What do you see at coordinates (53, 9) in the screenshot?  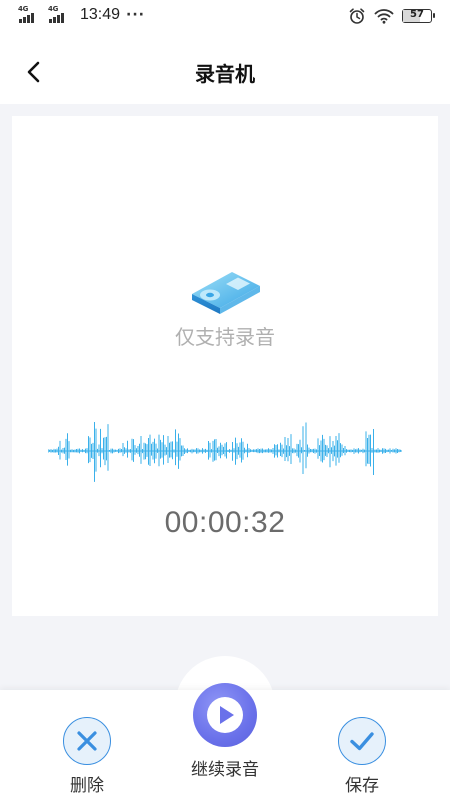 I see `network-type-label-2: 4G` at bounding box center [53, 9].